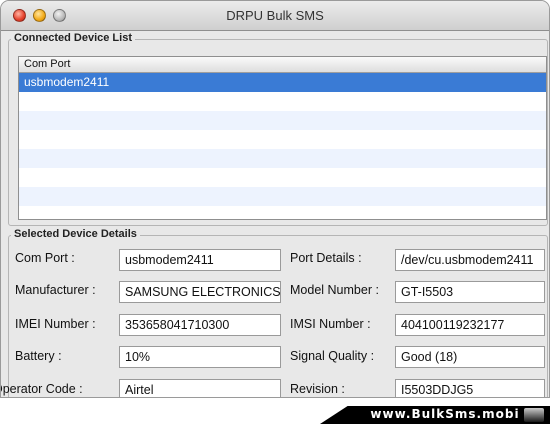  I want to click on title-bar: DRPU Bulk SMS, so click(275, 16).